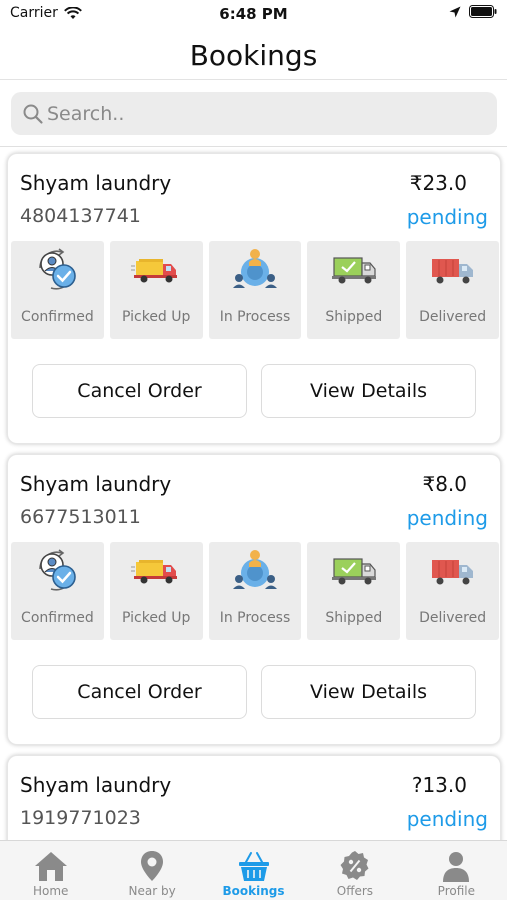 The width and height of the screenshot is (507, 900). I want to click on home-icon, so click(50, 866).